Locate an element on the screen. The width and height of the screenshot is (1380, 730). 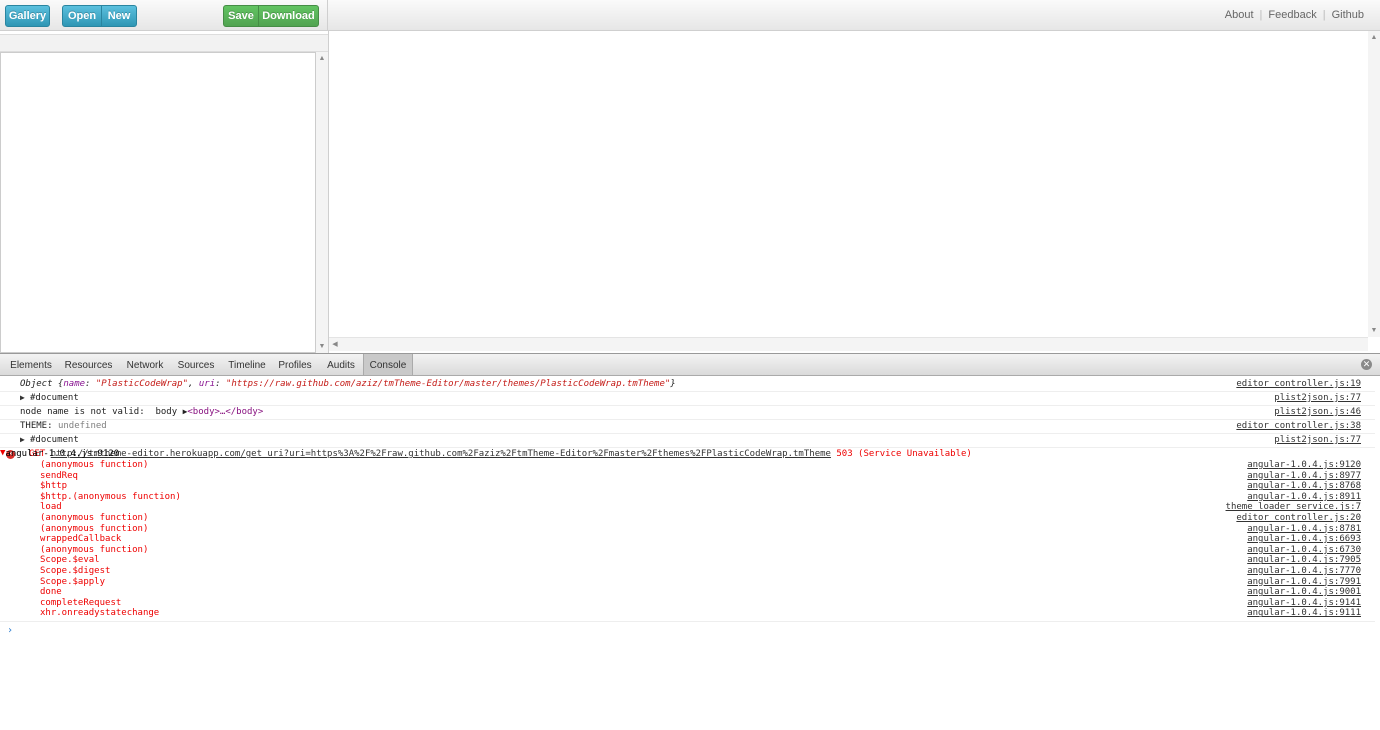
top-links: About | Feedback | Github is located at coordinates (1294, 15).